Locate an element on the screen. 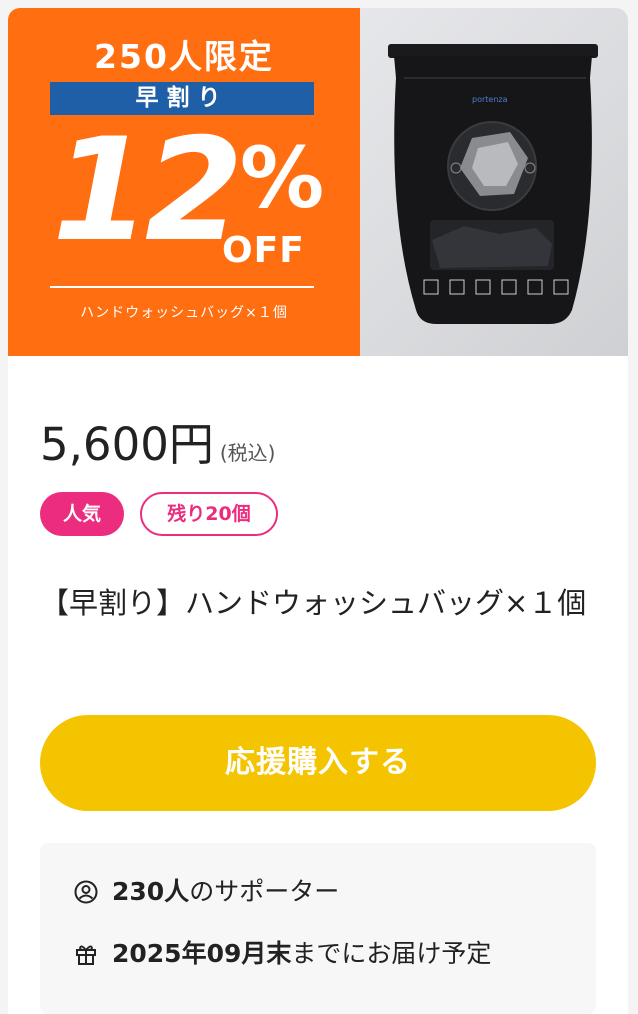 The height and width of the screenshot is (1014, 638). reward-title: 【早割り】ハンドウォッシュバッグ×１個 is located at coordinates (313, 603).